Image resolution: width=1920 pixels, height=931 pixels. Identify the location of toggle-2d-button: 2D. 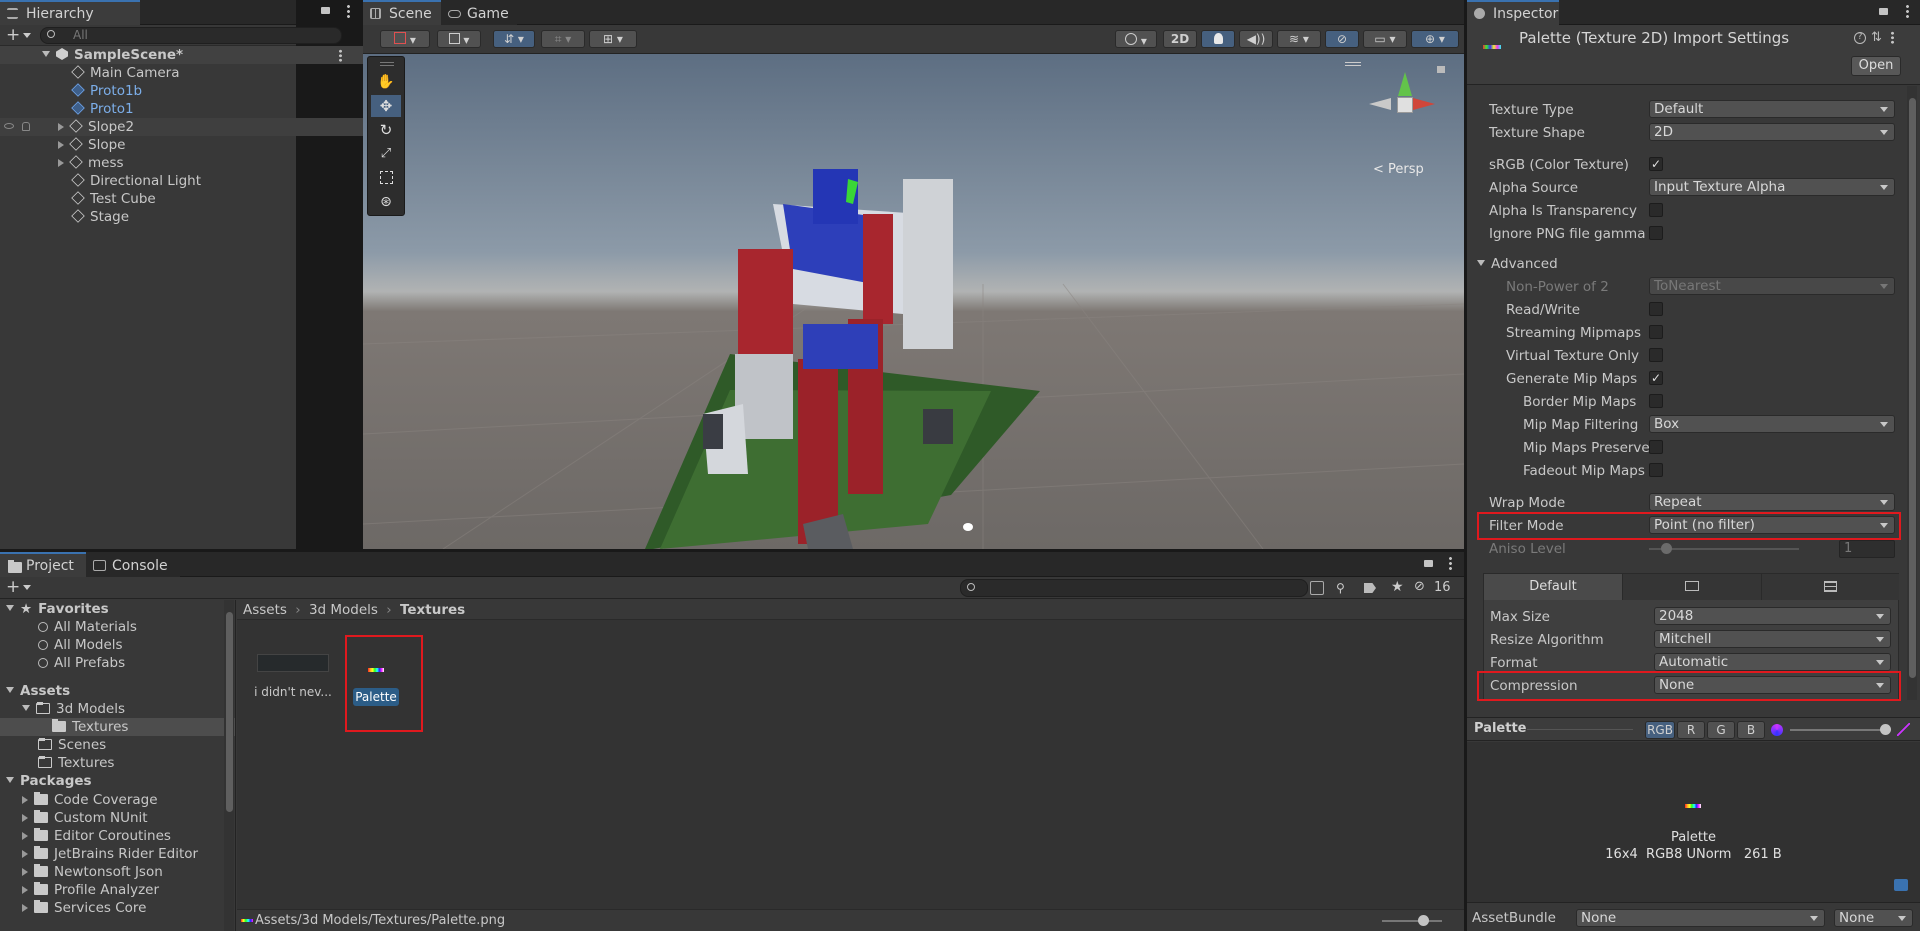
(1180, 39).